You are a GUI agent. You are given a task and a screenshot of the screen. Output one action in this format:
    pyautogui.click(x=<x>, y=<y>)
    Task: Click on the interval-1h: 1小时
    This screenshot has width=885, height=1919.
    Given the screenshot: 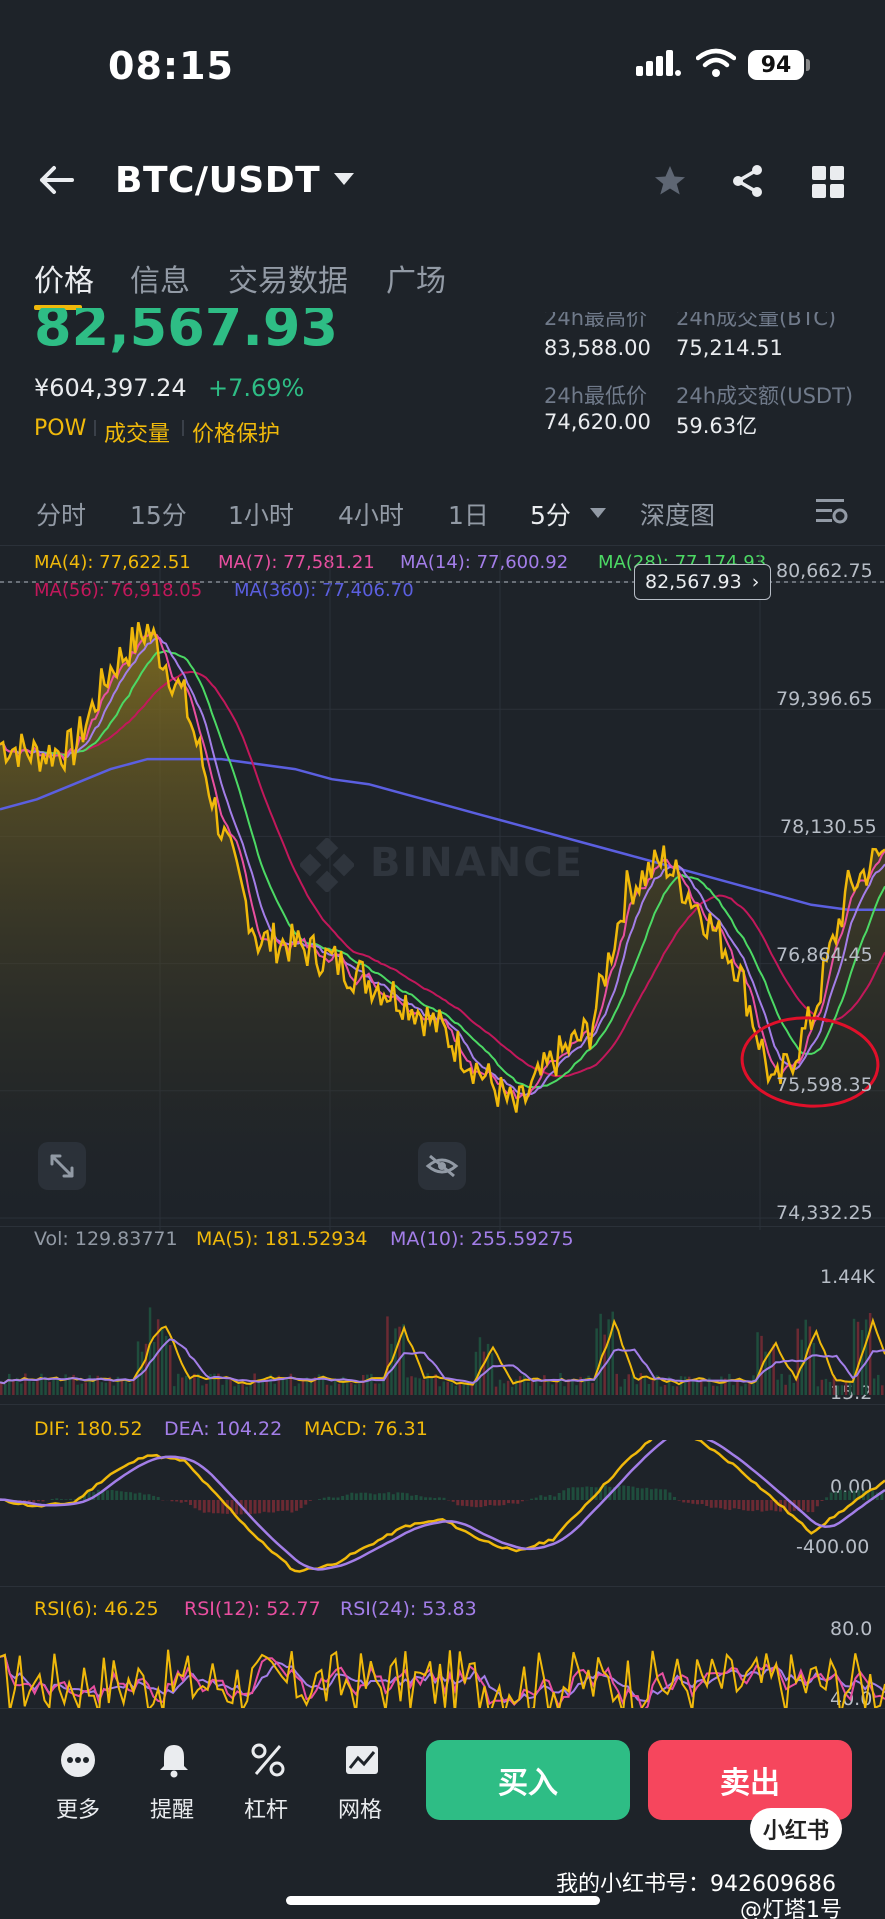 What is the action you would take?
    pyautogui.click(x=261, y=514)
    